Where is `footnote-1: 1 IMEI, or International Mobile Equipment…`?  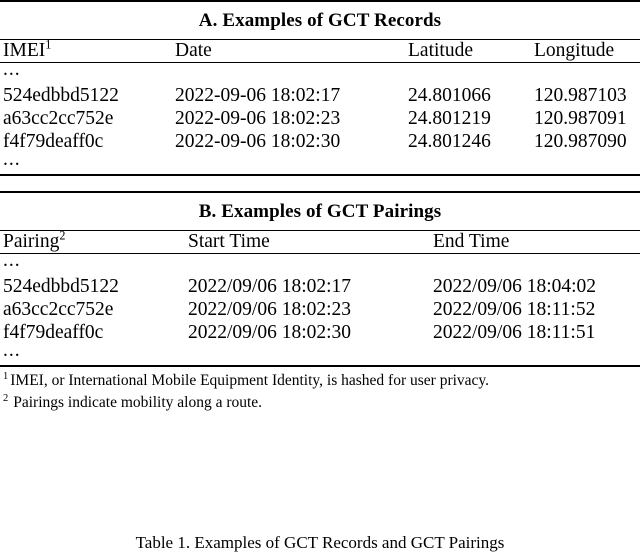 footnote-1: 1 IMEI, or International Mobile Equipment… is located at coordinates (321, 381).